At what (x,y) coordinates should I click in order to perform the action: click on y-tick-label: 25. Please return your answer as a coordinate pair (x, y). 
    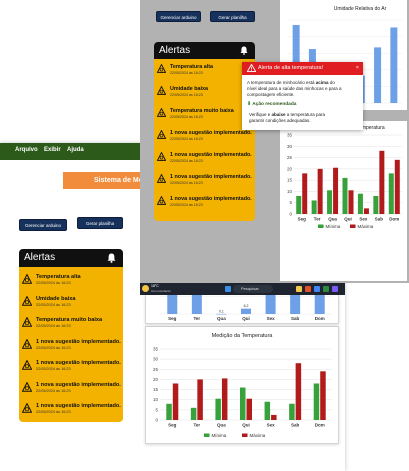
    Looking at the image, I should click on (290, 157).